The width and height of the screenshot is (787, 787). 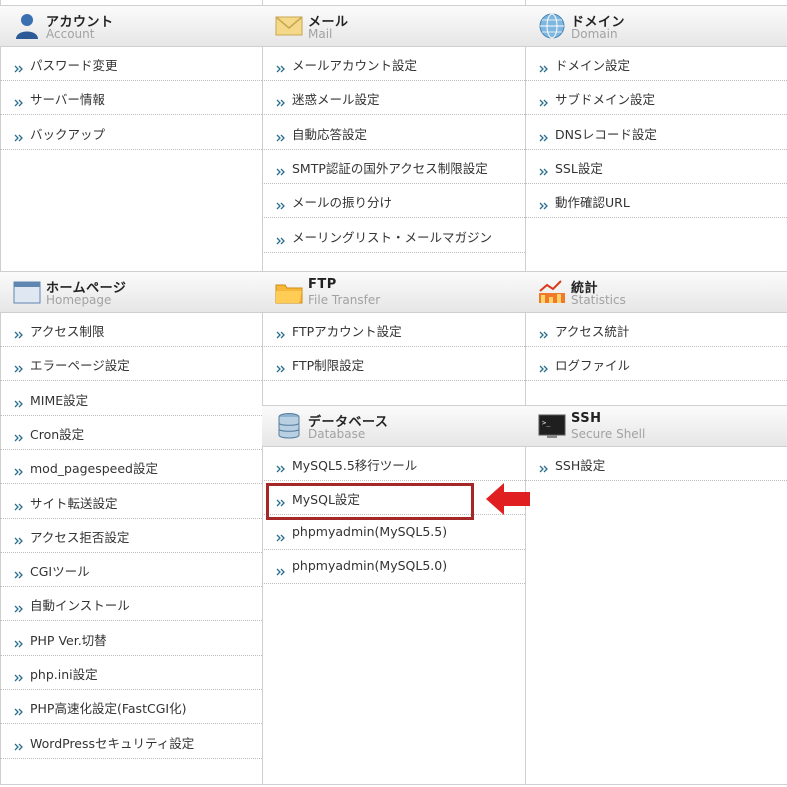 What do you see at coordinates (131, 292) in the screenshot?
I see `section-header-homepage: ホームページ Homepage` at bounding box center [131, 292].